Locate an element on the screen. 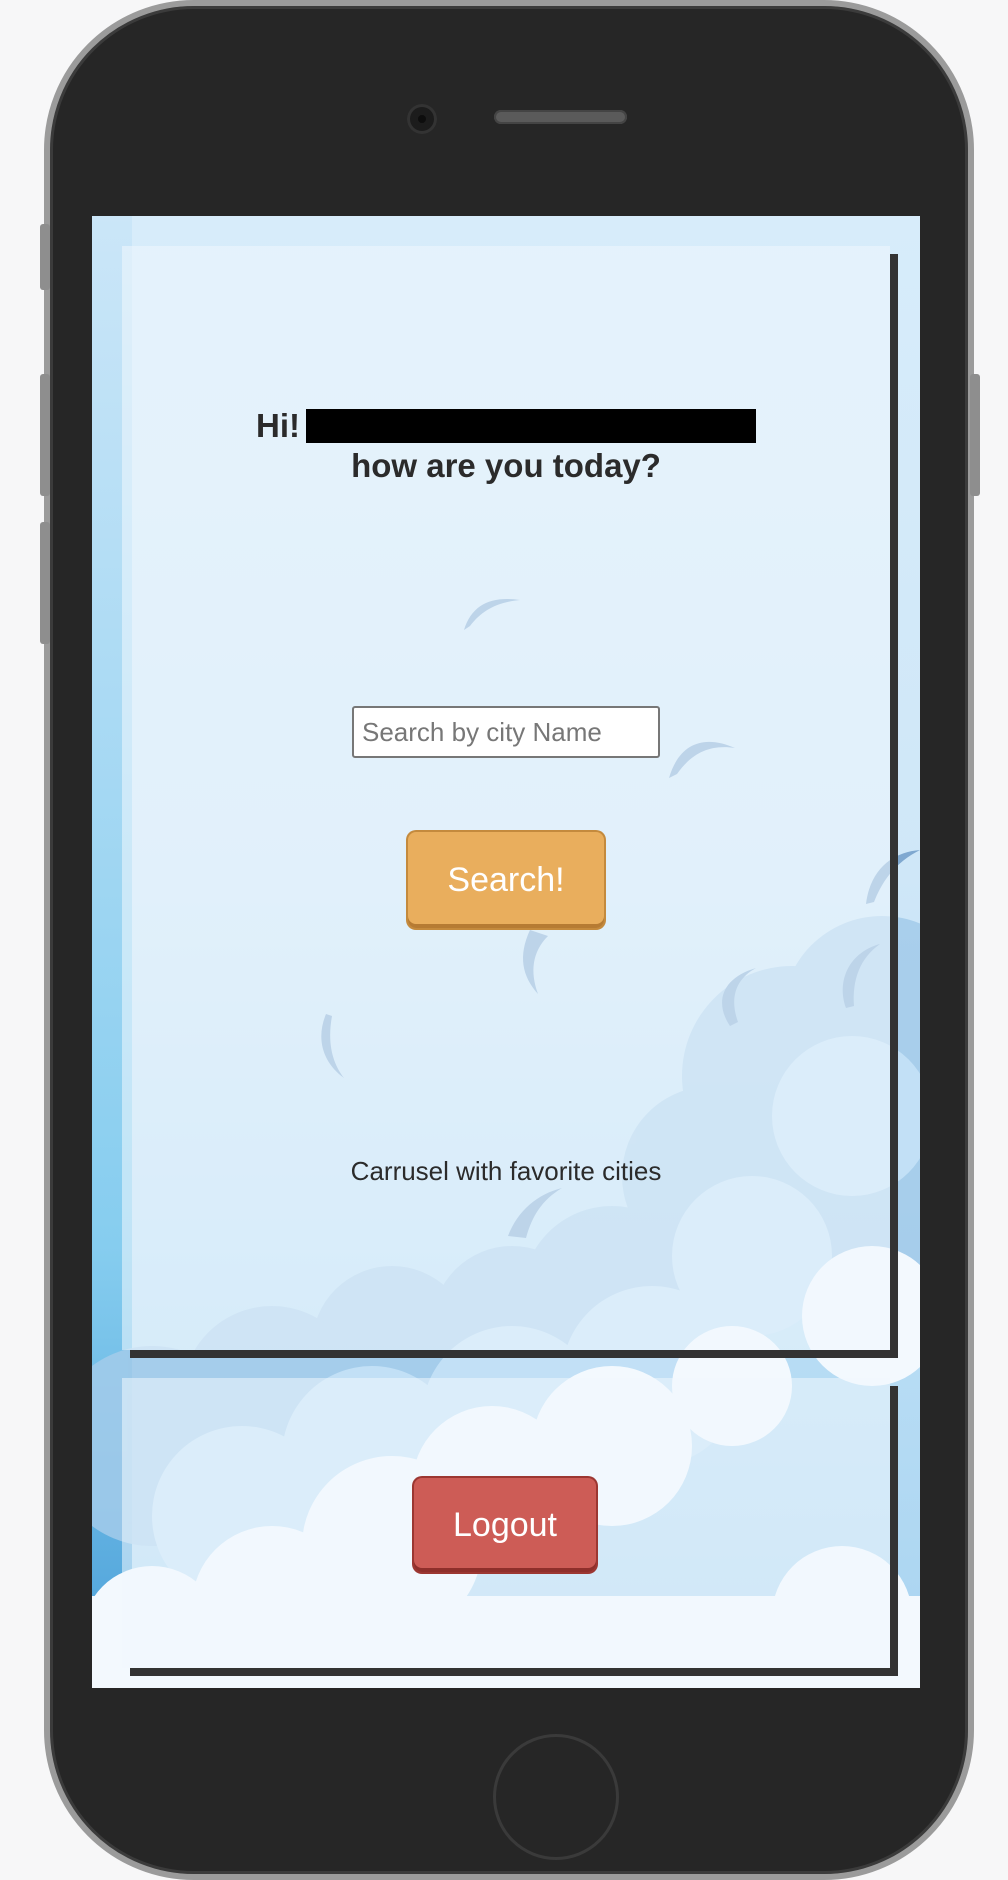  search-button: Search! is located at coordinates (506, 880).